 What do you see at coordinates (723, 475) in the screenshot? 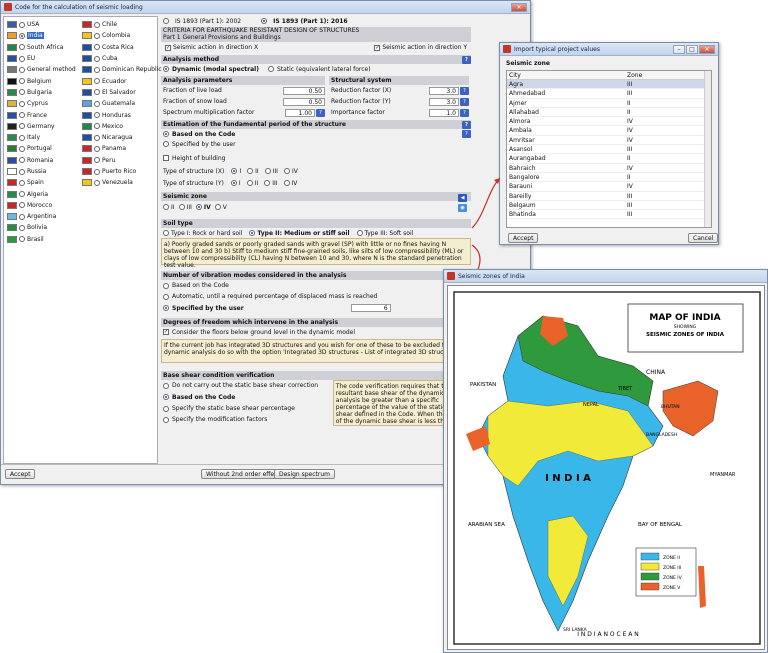
I see `label-myanmar: MYANMAR` at bounding box center [723, 475].